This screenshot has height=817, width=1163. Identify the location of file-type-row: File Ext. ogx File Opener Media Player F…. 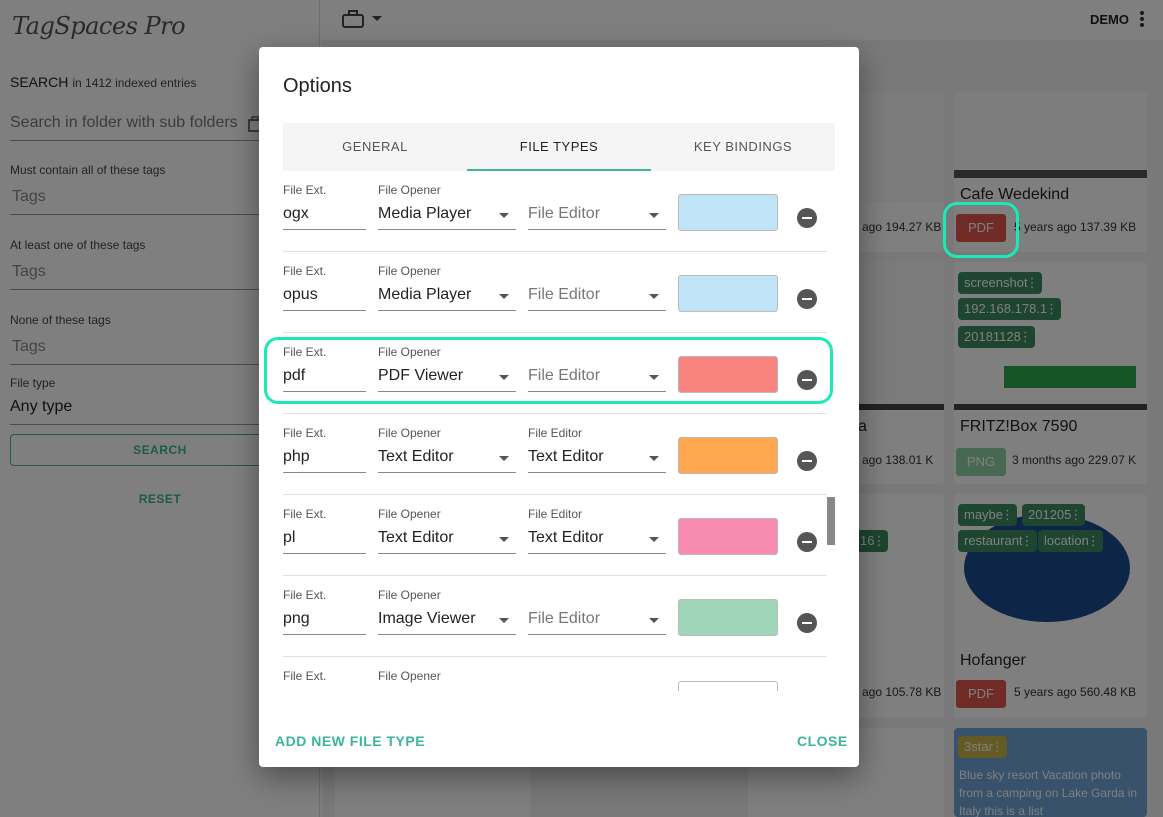
(555, 211).